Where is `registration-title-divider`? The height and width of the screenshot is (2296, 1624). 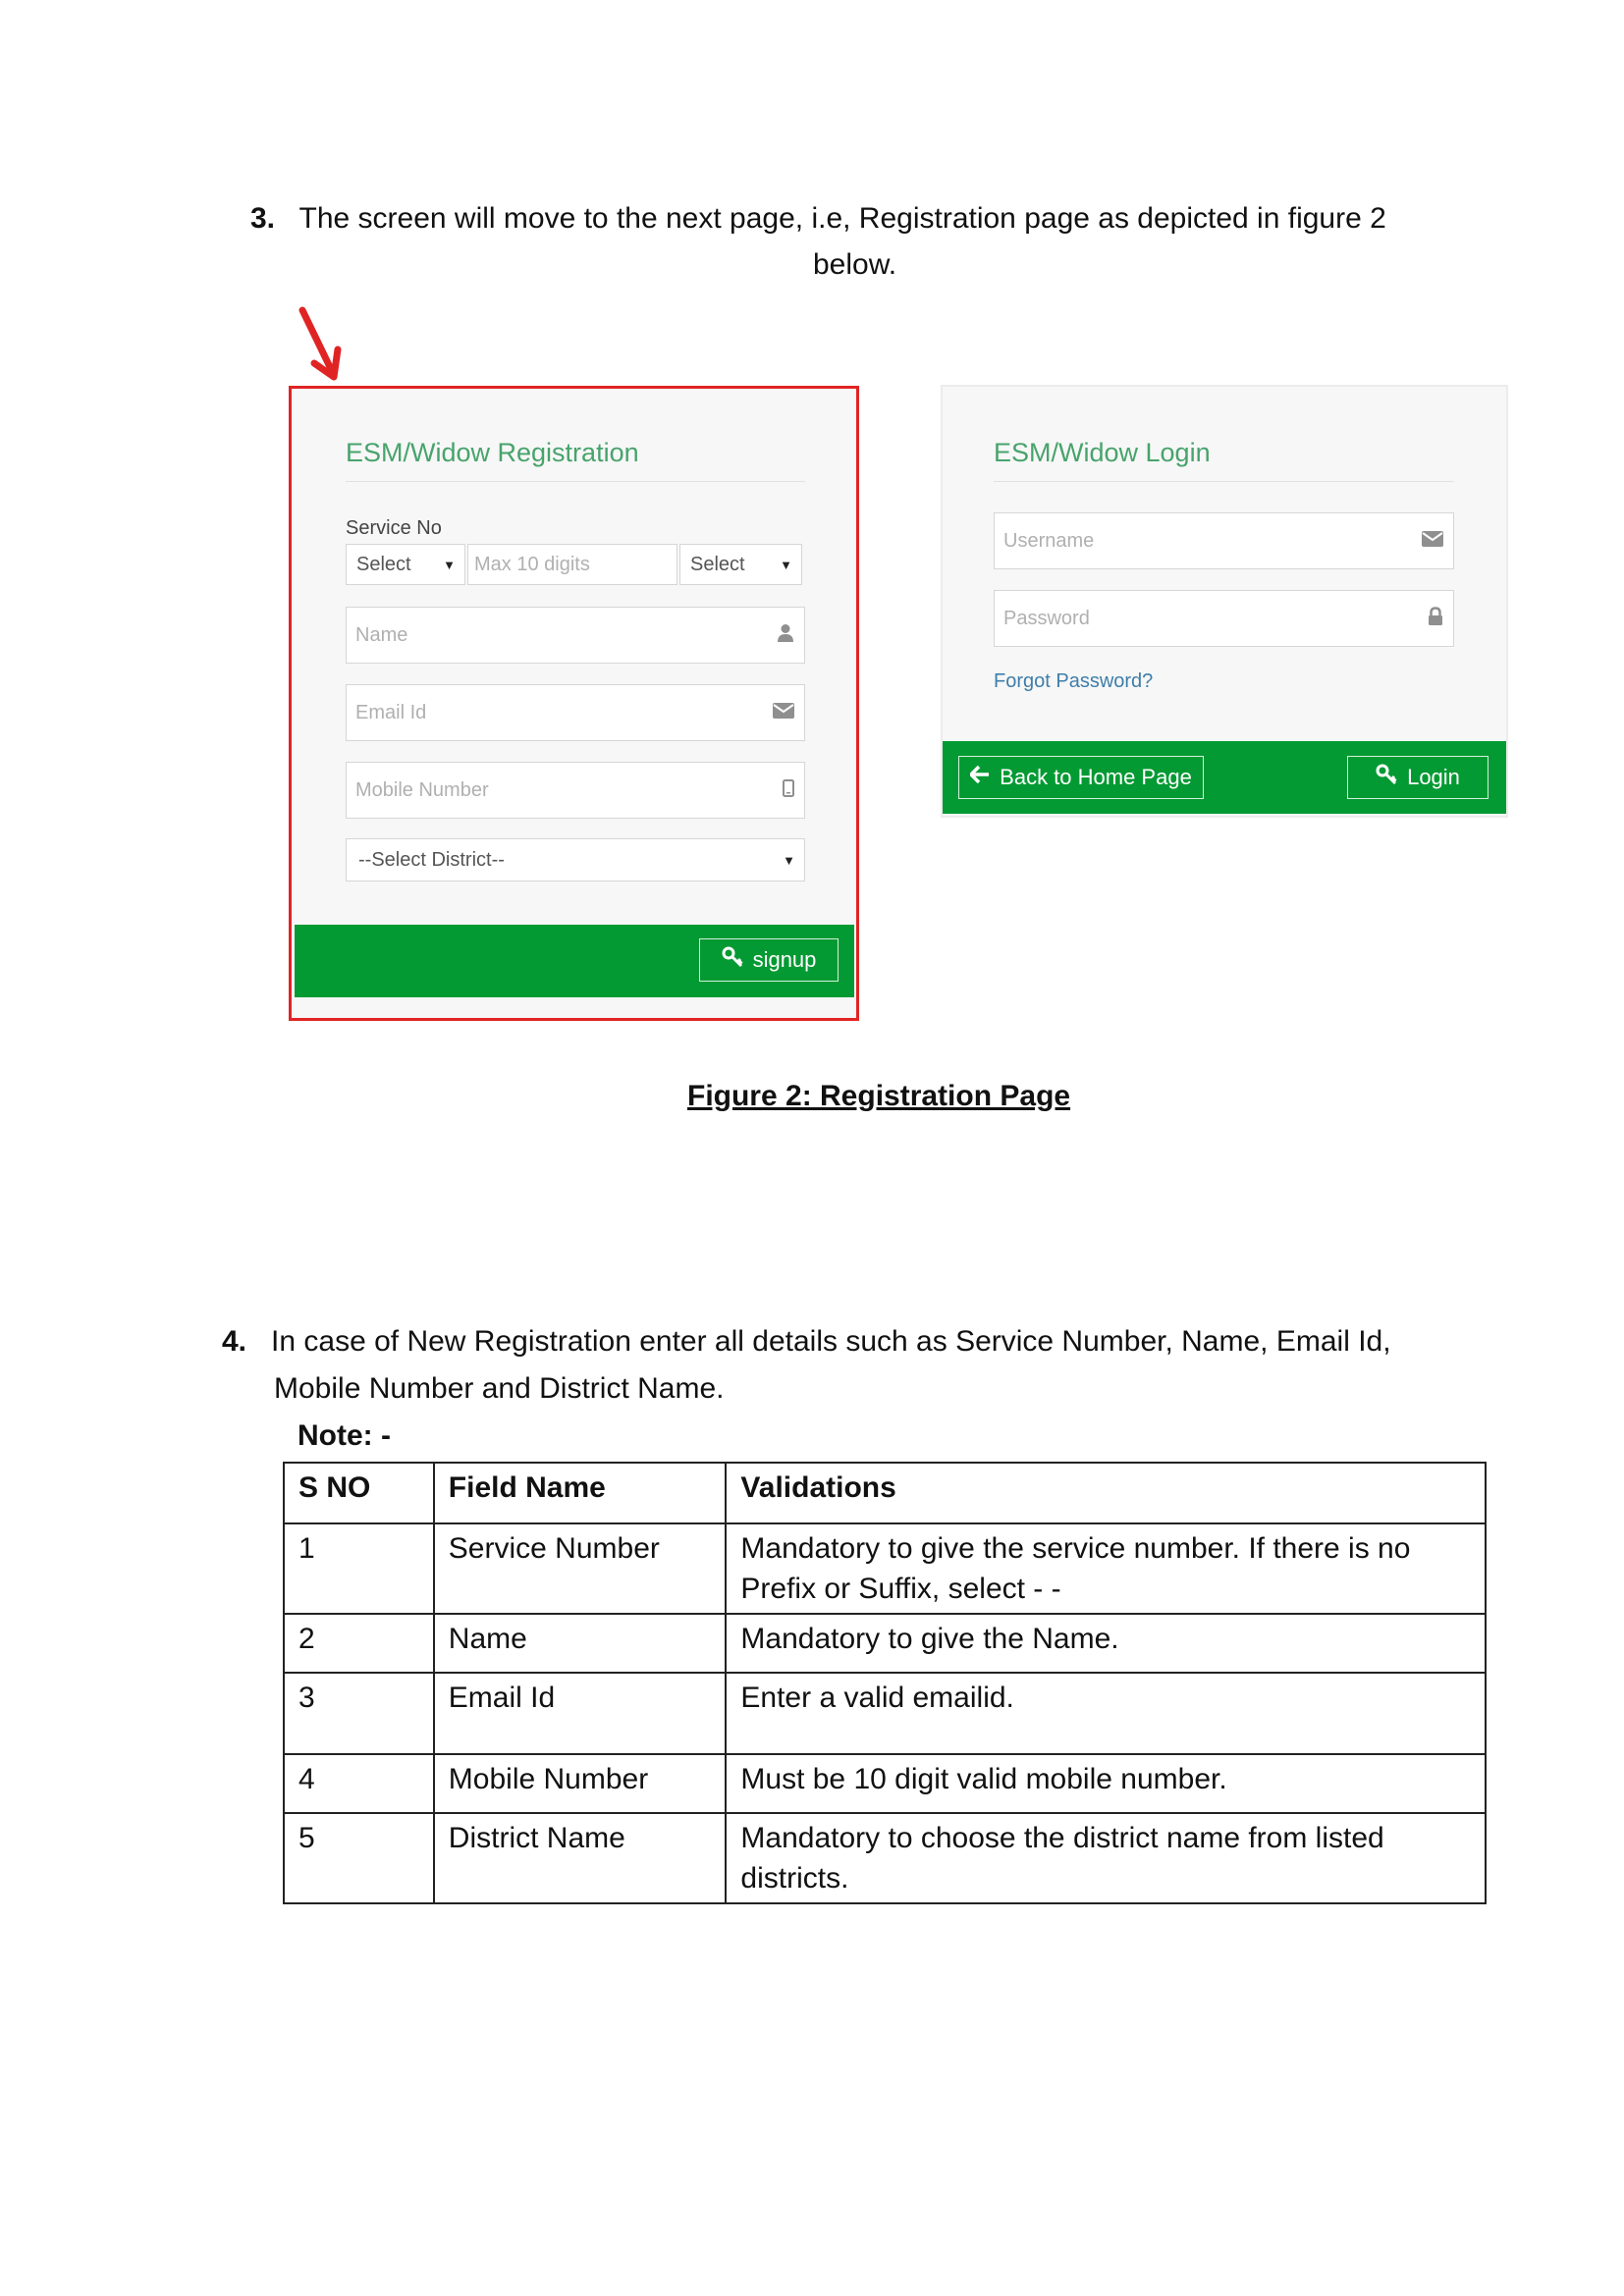 registration-title-divider is located at coordinates (575, 482).